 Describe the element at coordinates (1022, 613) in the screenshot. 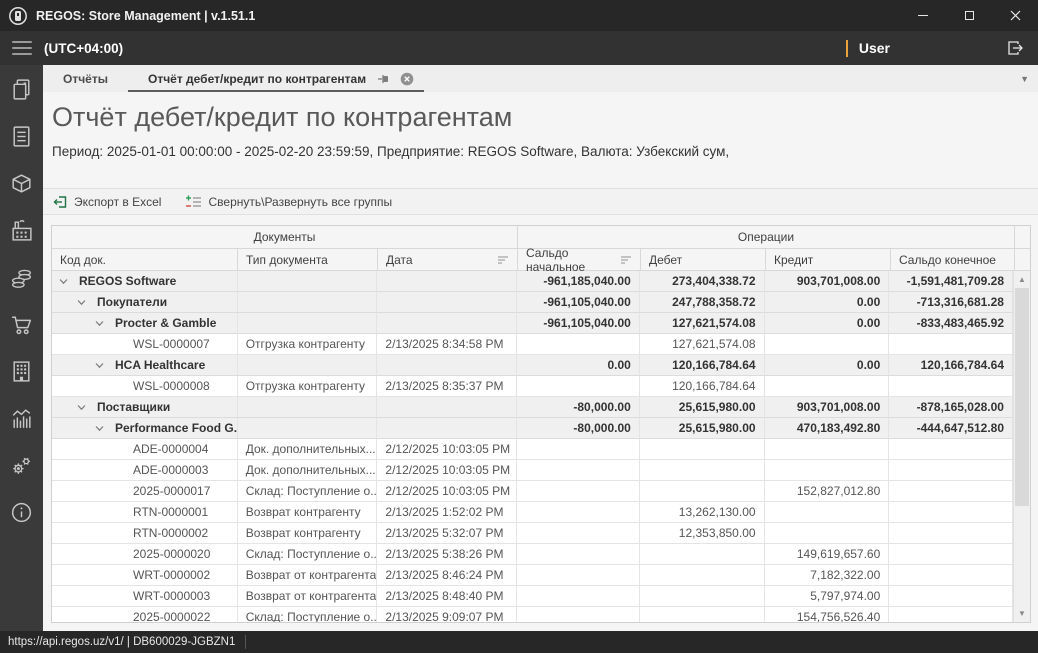

I see `scroll-down-arrow-icon: ▼` at that location.